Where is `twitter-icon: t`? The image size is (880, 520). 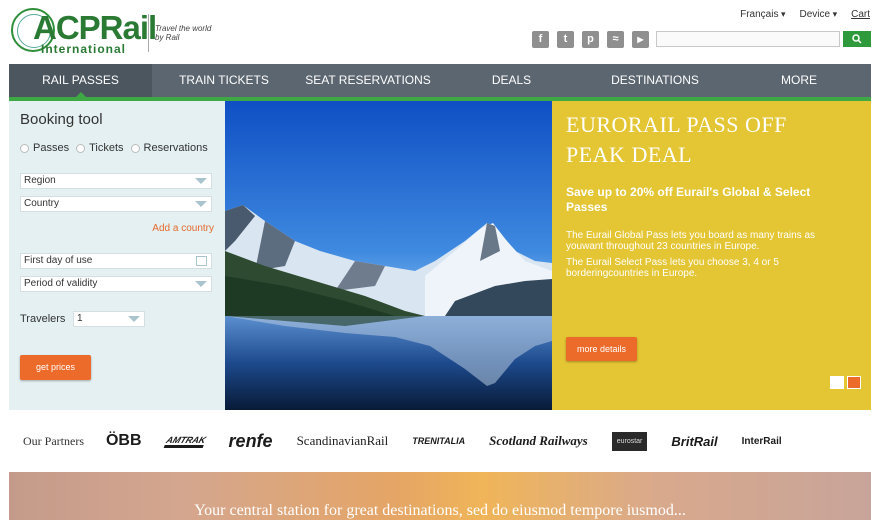 twitter-icon: t is located at coordinates (565, 39).